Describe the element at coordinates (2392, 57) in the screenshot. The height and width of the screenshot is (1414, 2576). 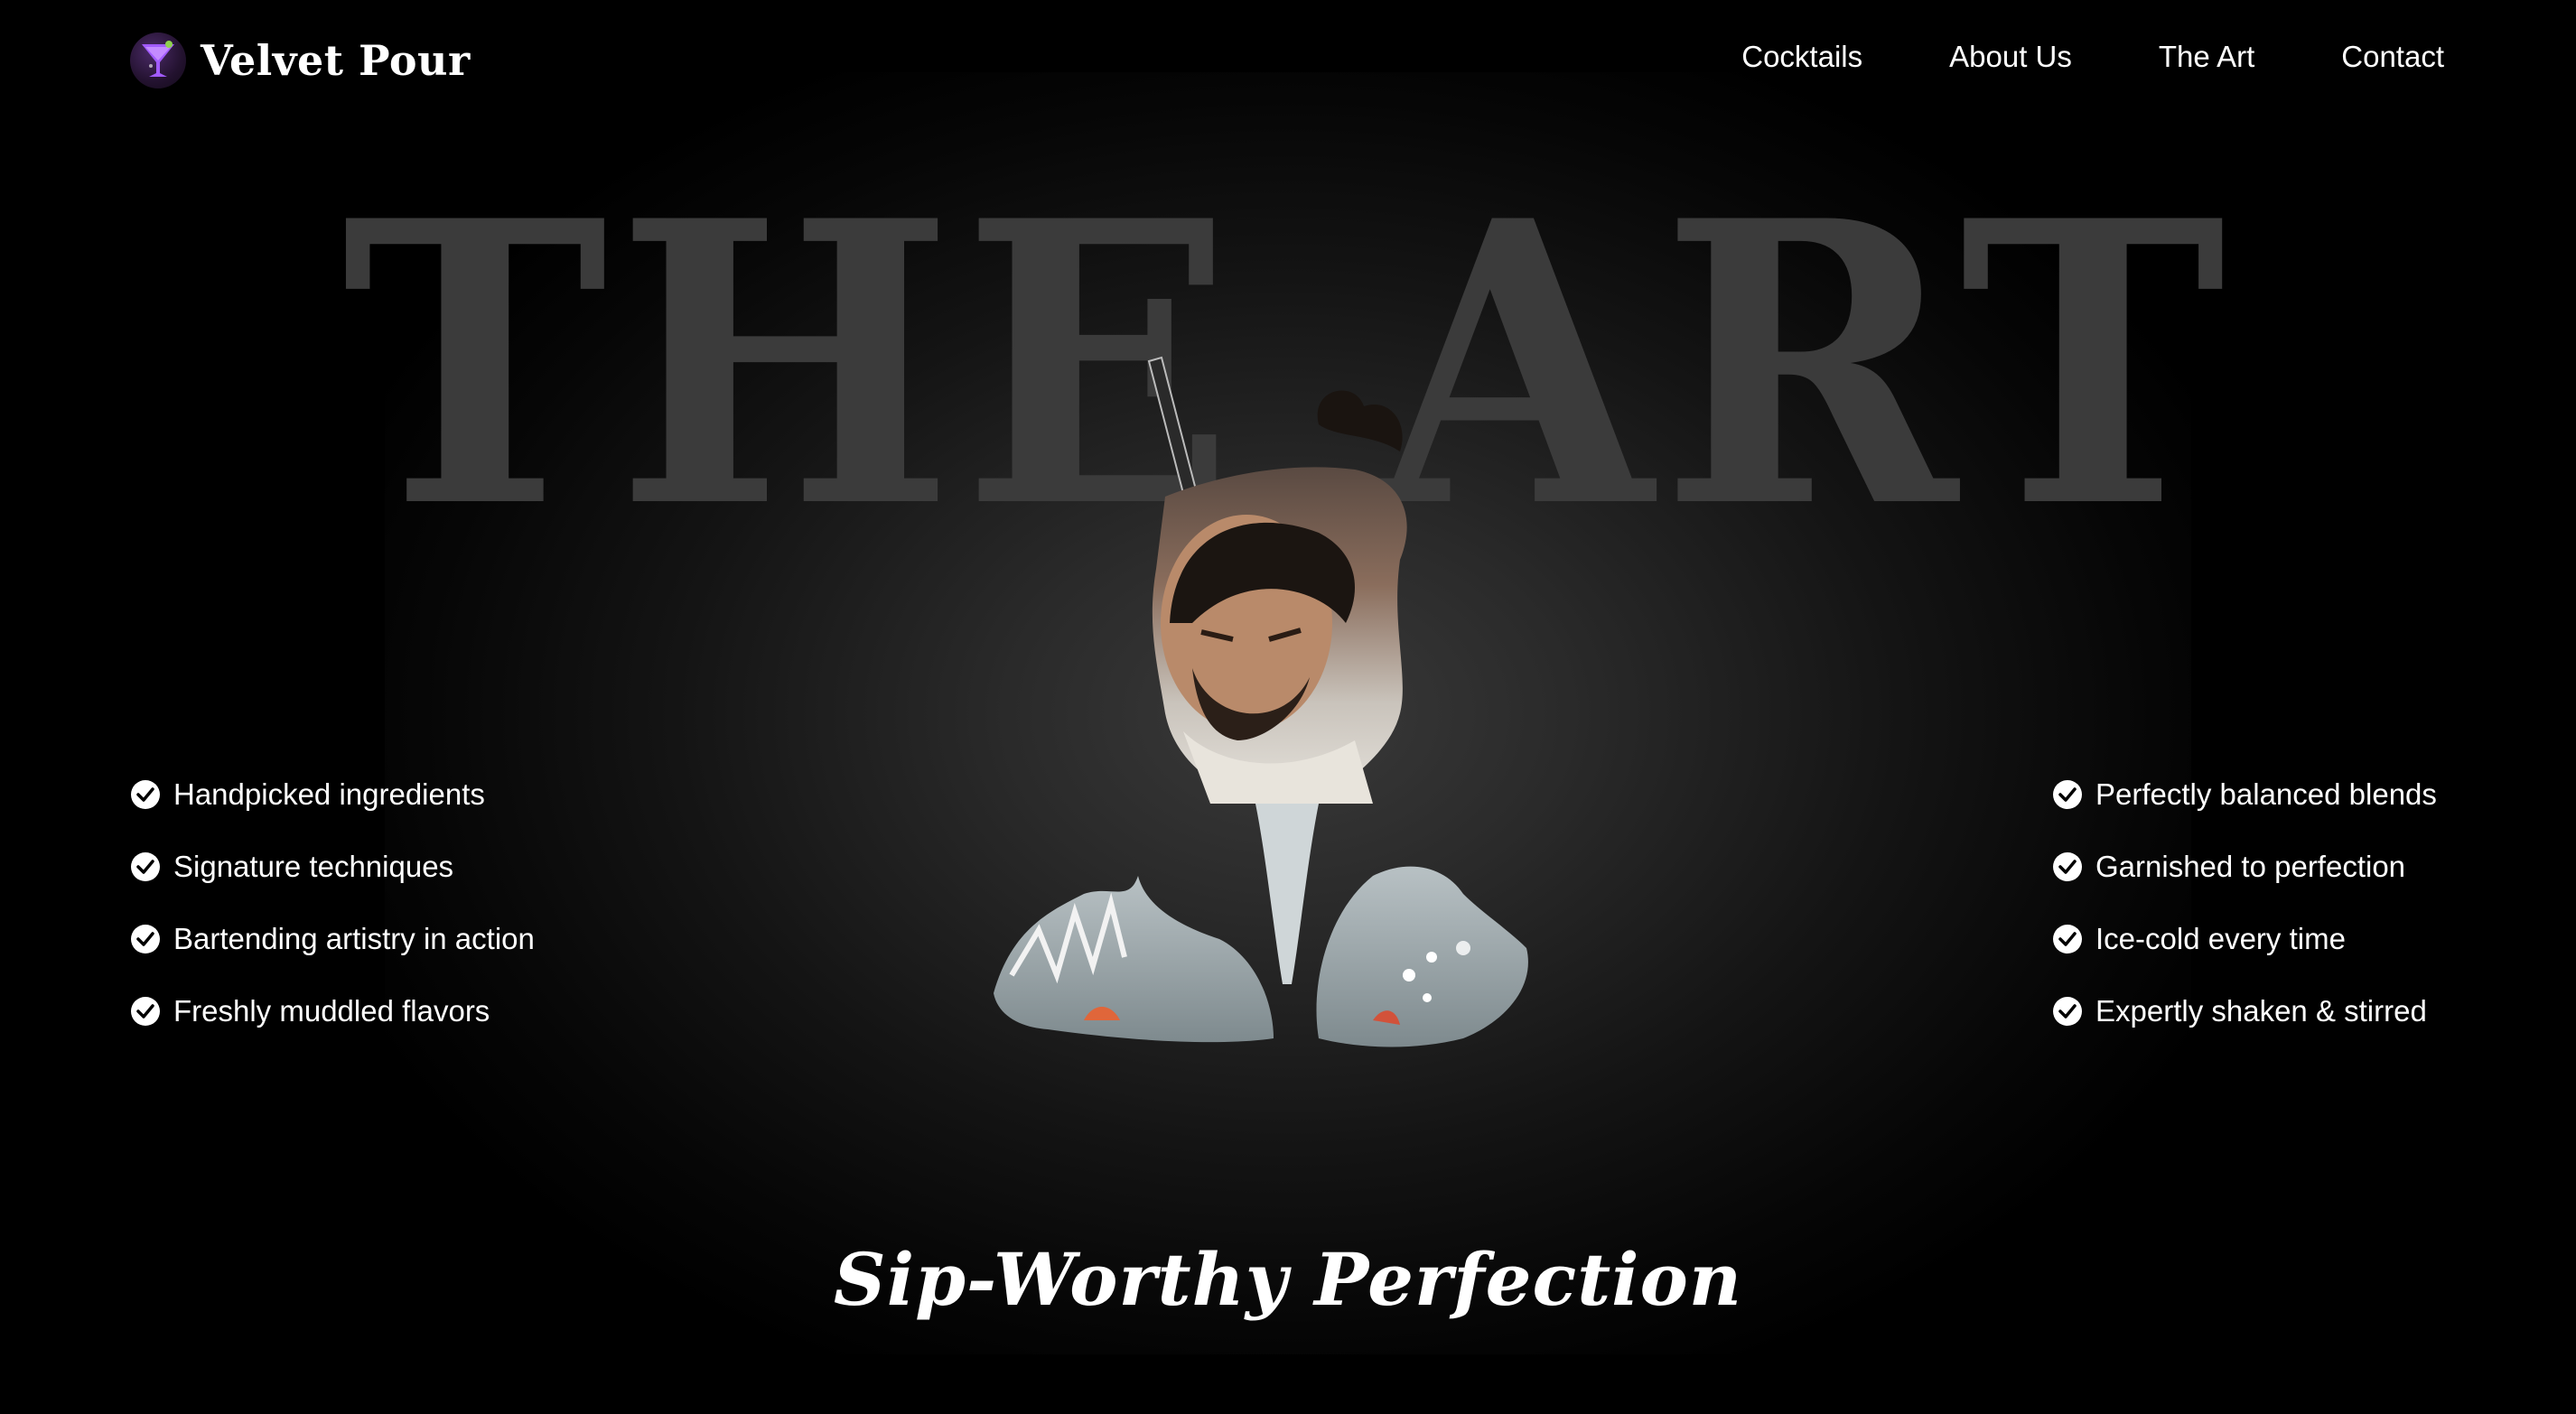
I see `nav-item-contact: Contact` at that location.